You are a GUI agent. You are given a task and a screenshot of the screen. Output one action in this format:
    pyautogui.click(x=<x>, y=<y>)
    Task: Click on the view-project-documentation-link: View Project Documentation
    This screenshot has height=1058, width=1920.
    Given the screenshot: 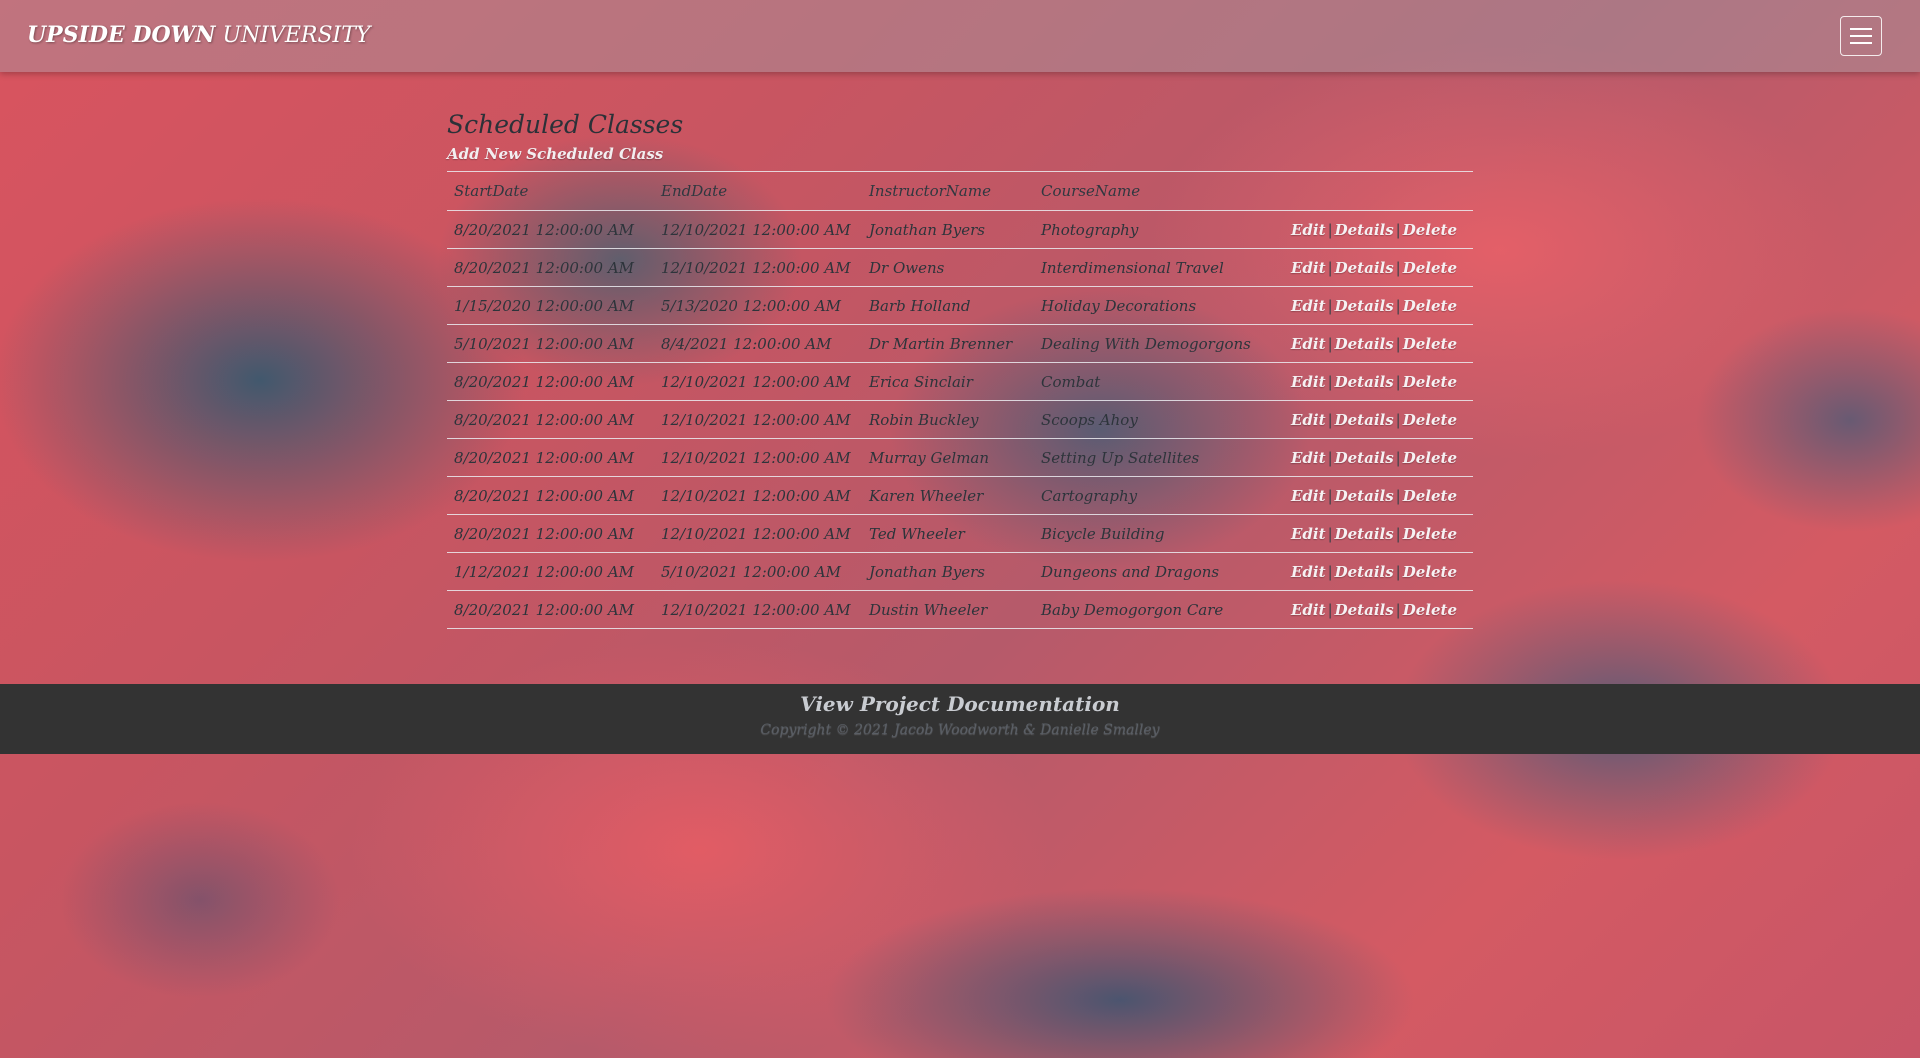 What is the action you would take?
    pyautogui.click(x=960, y=704)
    